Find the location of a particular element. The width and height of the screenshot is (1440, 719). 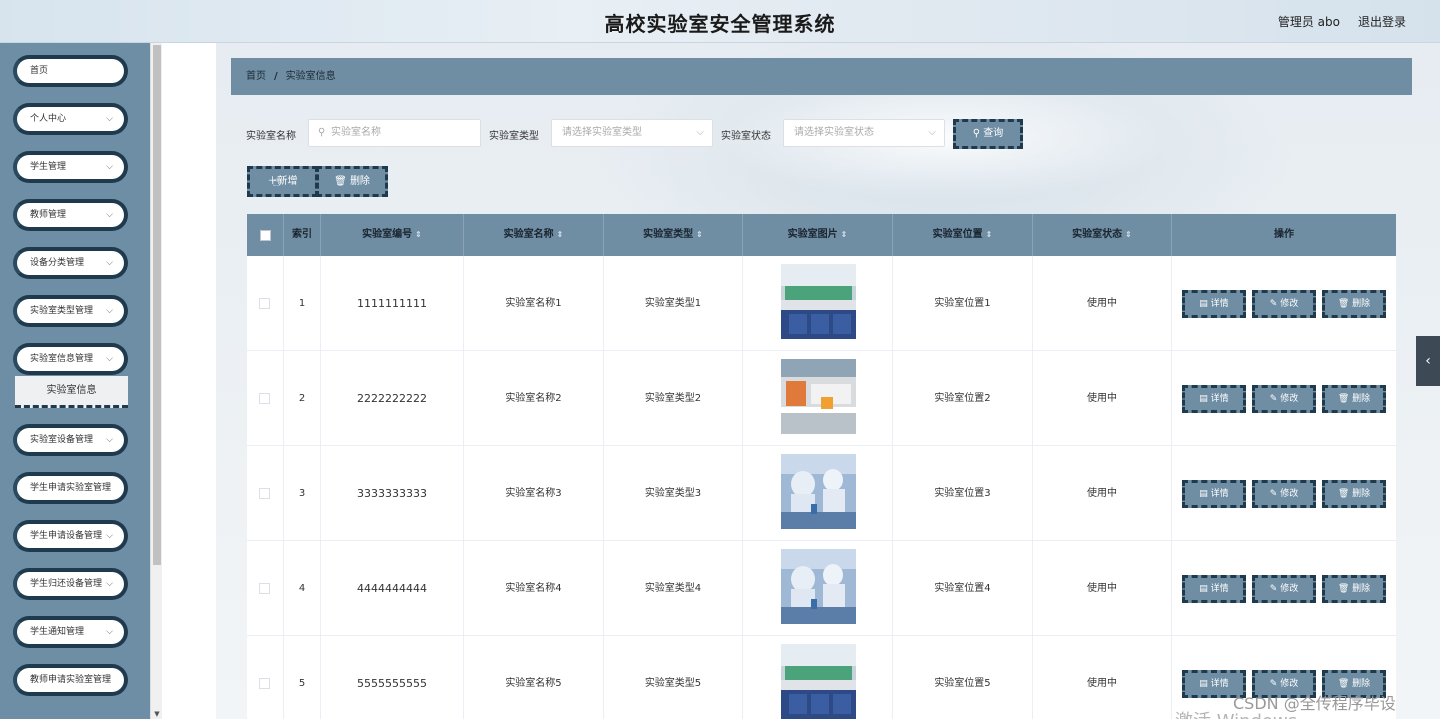

scroll-down-icon: ▼ is located at coordinates (157, 714).